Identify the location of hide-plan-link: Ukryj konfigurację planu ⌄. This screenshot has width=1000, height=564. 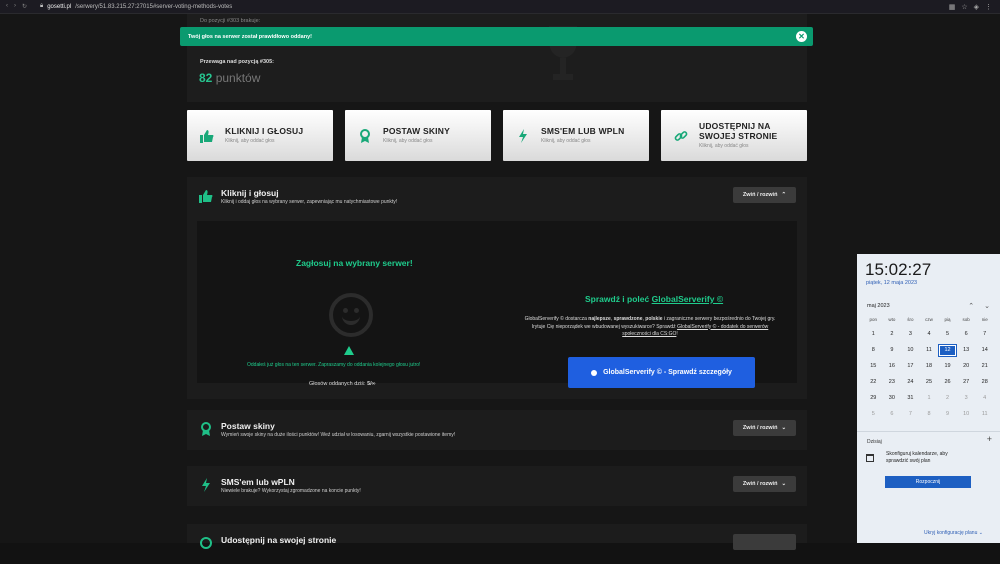
(953, 533).